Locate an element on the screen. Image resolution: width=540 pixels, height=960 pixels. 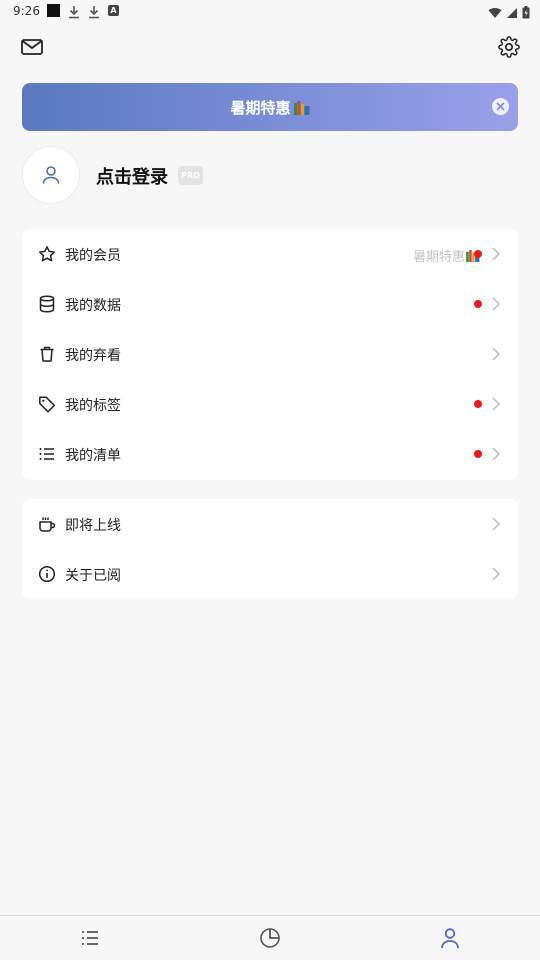
close-icon is located at coordinates (500, 106).